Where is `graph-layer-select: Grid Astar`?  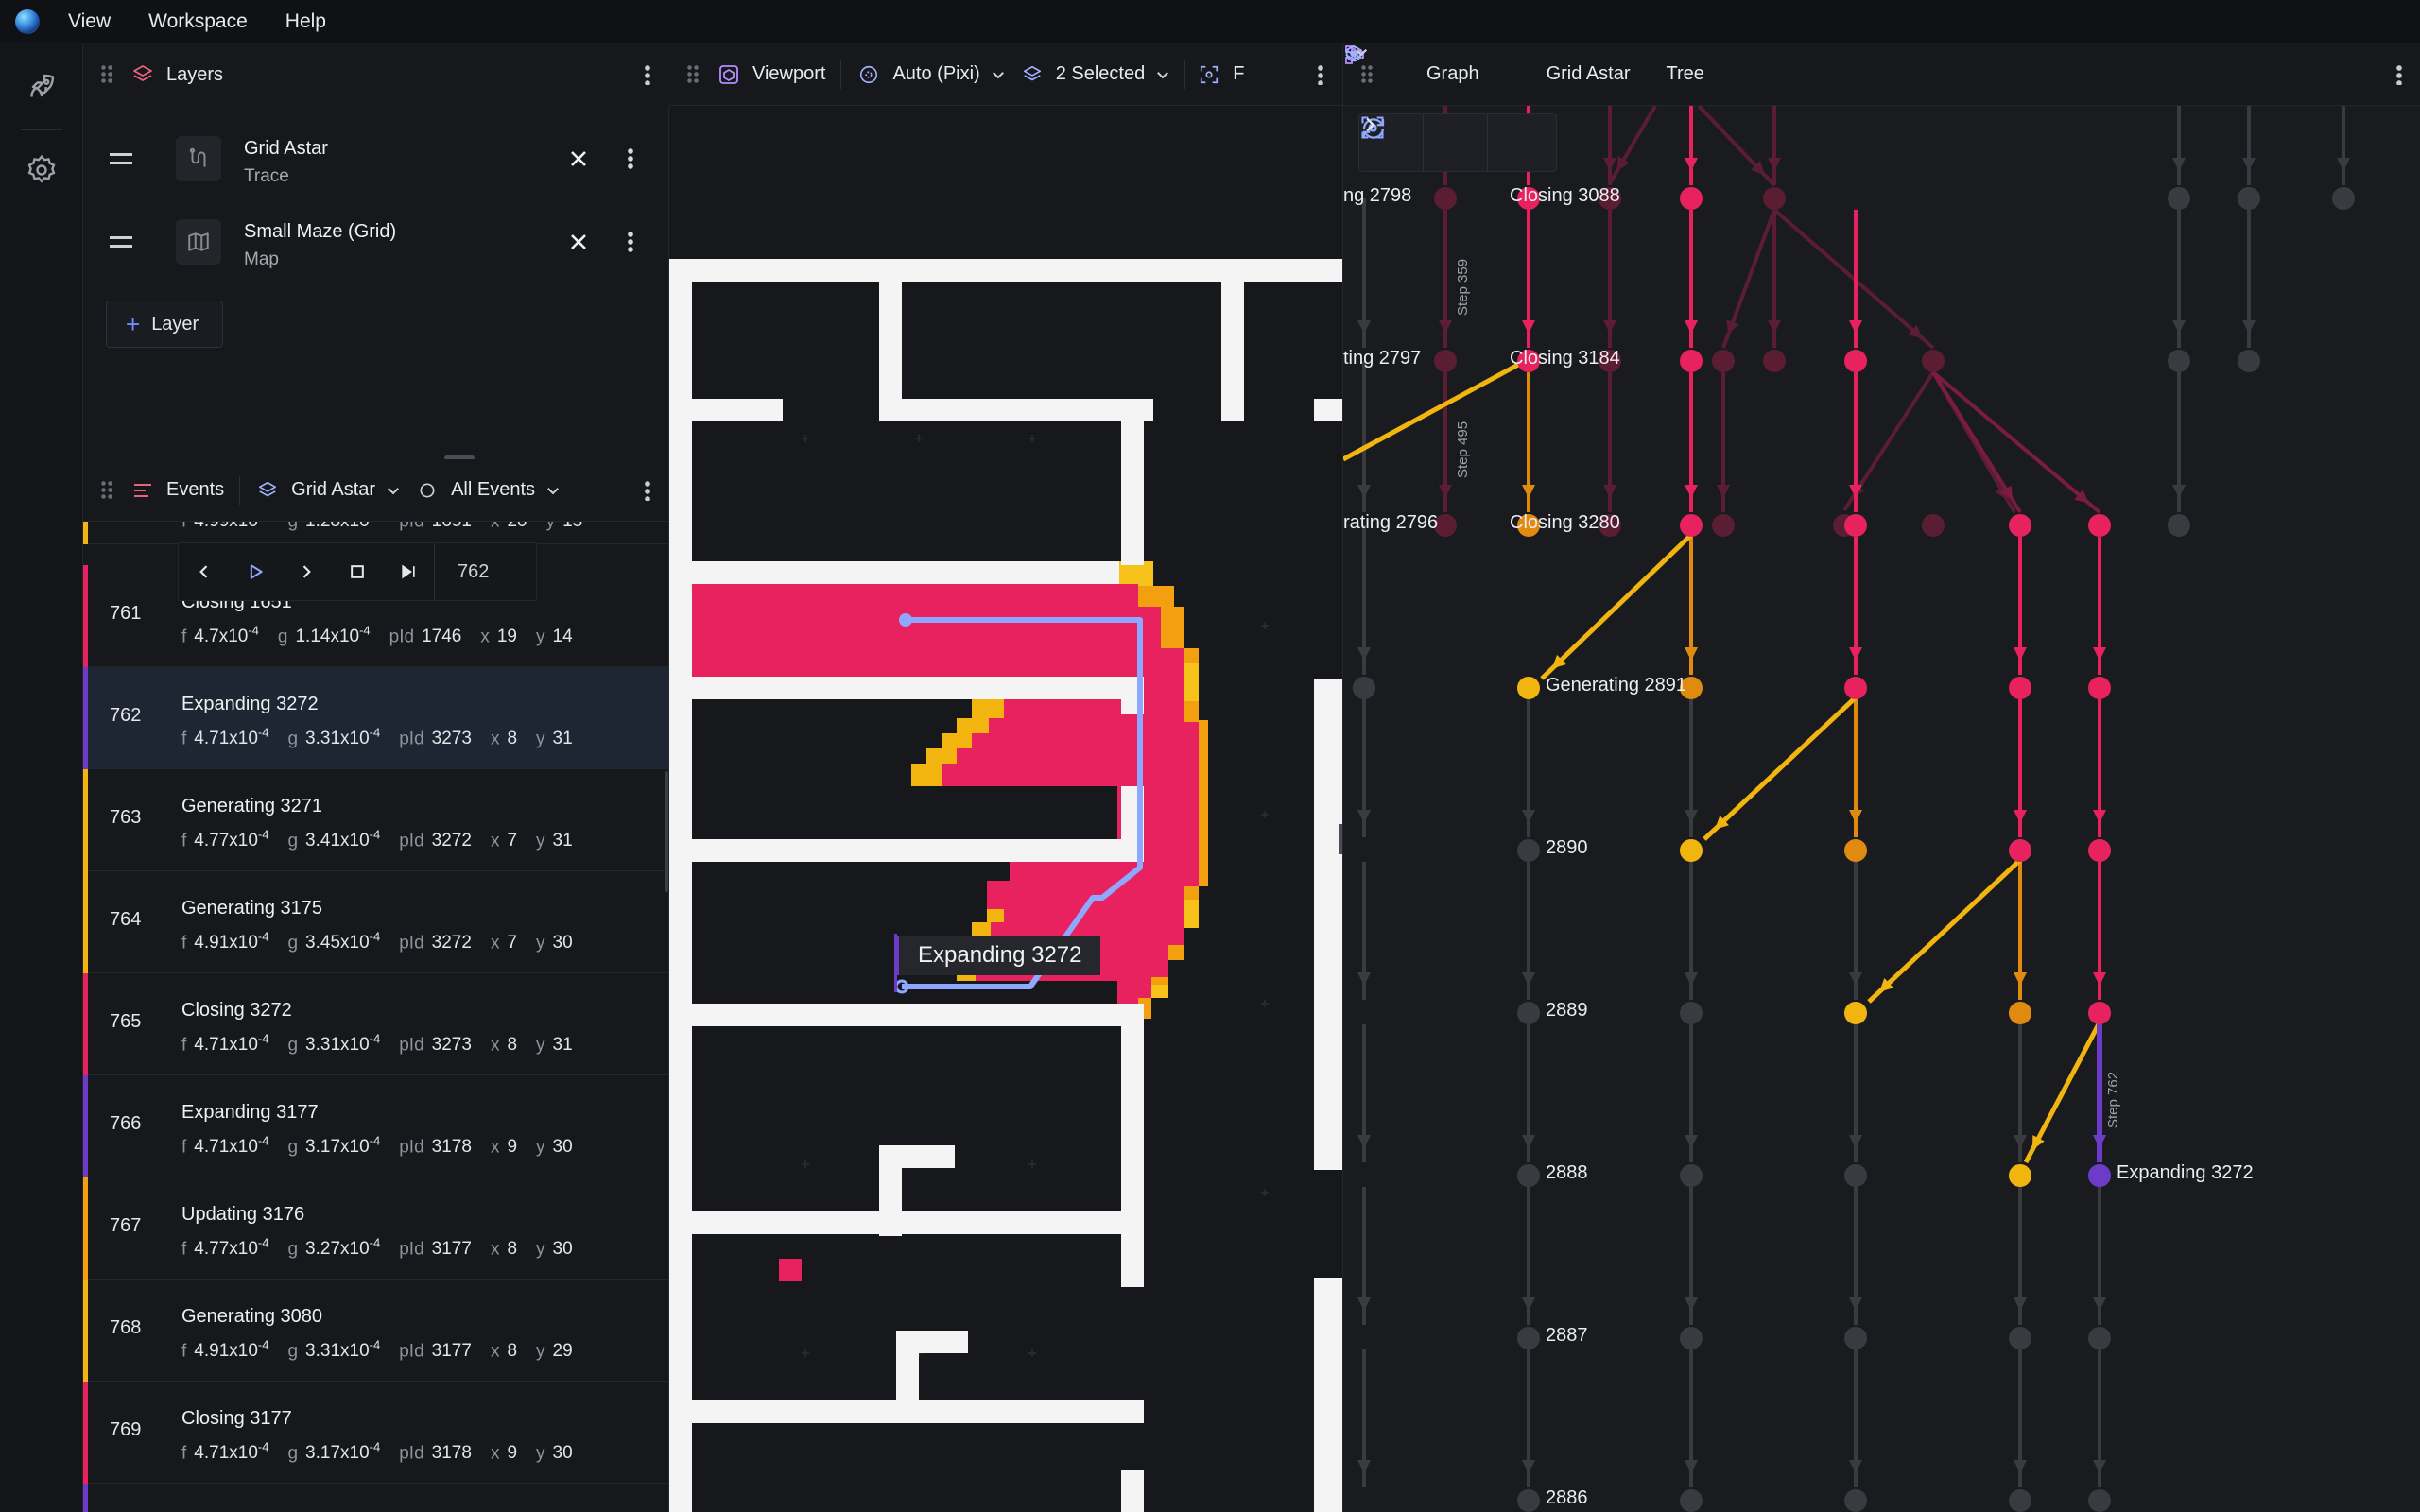 graph-layer-select: Grid Astar is located at coordinates (1589, 74).